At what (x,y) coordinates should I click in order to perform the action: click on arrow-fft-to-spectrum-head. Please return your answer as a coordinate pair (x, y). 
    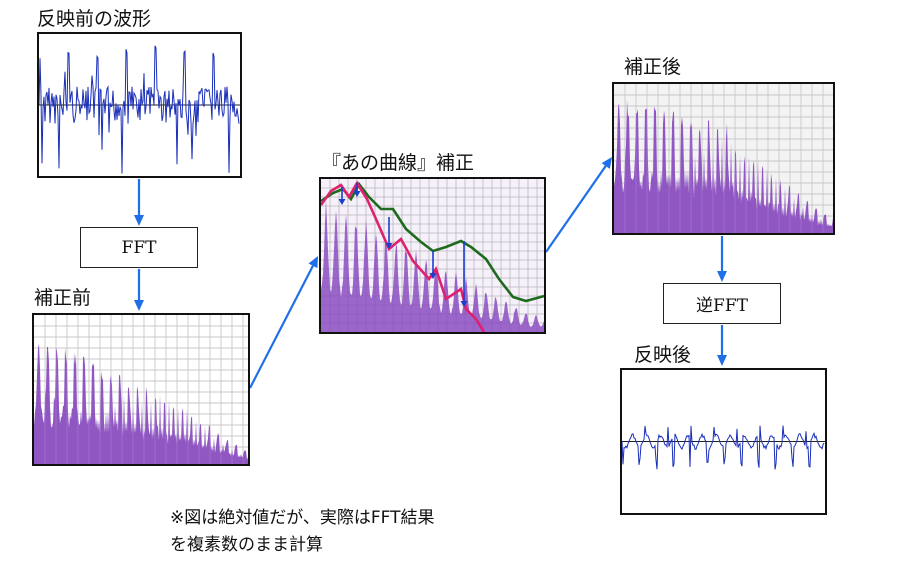
    Looking at the image, I should click on (139, 305).